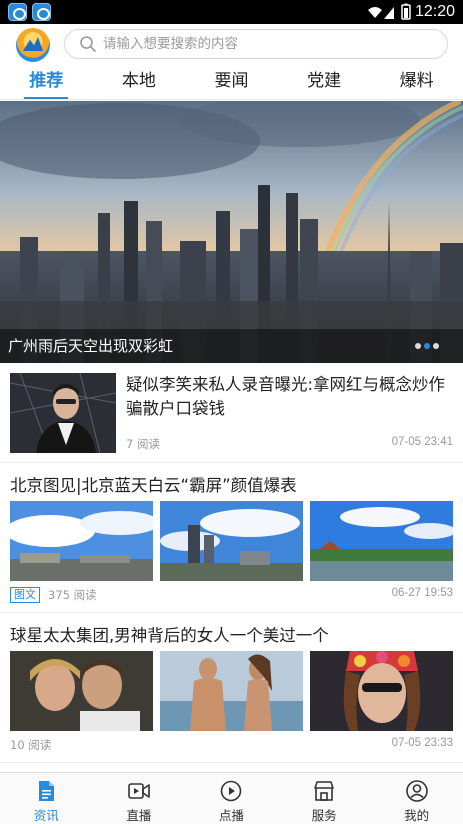 The width and height of the screenshot is (463, 824). What do you see at coordinates (63, 413) in the screenshot?
I see `news-thumbnail` at bounding box center [63, 413].